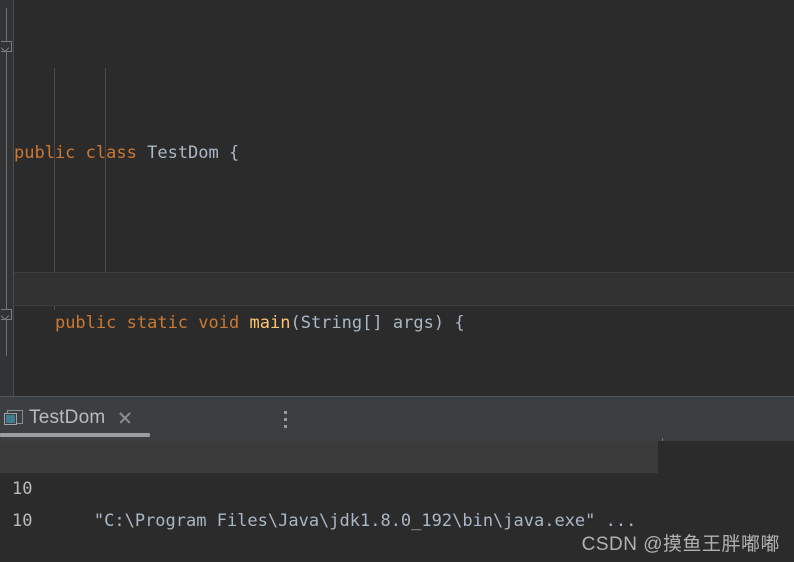 This screenshot has width=794, height=562. What do you see at coordinates (6, 181) in the screenshot?
I see `code-fold-guide-line` at bounding box center [6, 181].